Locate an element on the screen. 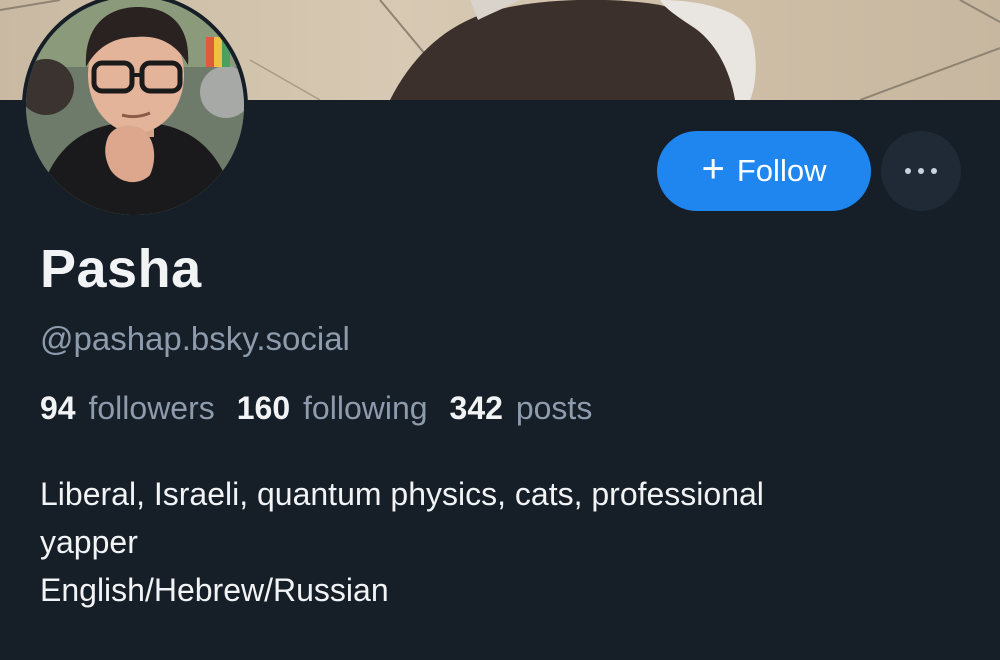  more-options-button is located at coordinates (921, 171).